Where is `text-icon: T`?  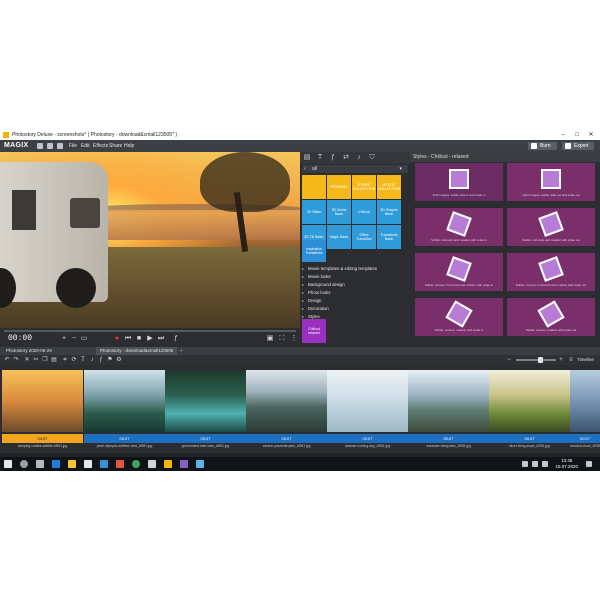 text-icon: T is located at coordinates (320, 158).